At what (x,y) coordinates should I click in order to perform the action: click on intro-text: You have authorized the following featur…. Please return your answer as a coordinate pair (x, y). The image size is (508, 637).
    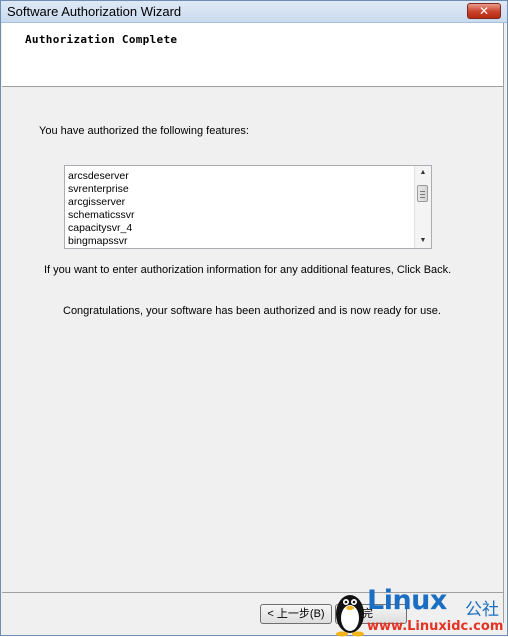
    Looking at the image, I should click on (144, 131).